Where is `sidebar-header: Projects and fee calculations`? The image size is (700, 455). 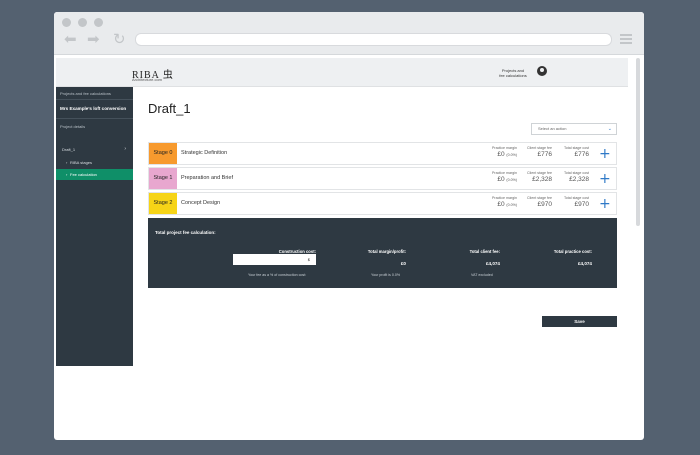
sidebar-header: Projects and fee calculations is located at coordinates (85, 93).